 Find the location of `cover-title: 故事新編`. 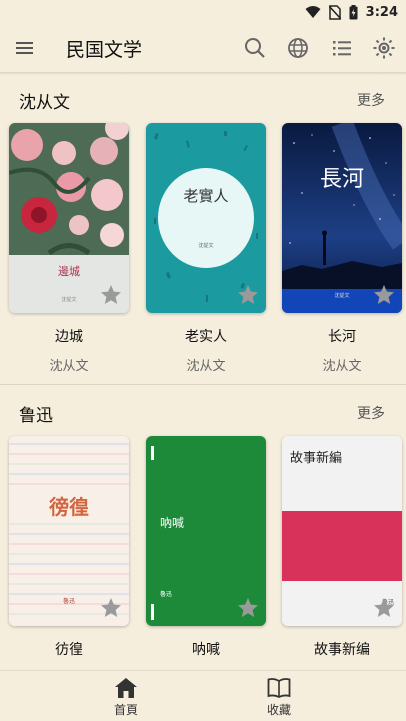

cover-title: 故事新編 is located at coordinates (316, 458).